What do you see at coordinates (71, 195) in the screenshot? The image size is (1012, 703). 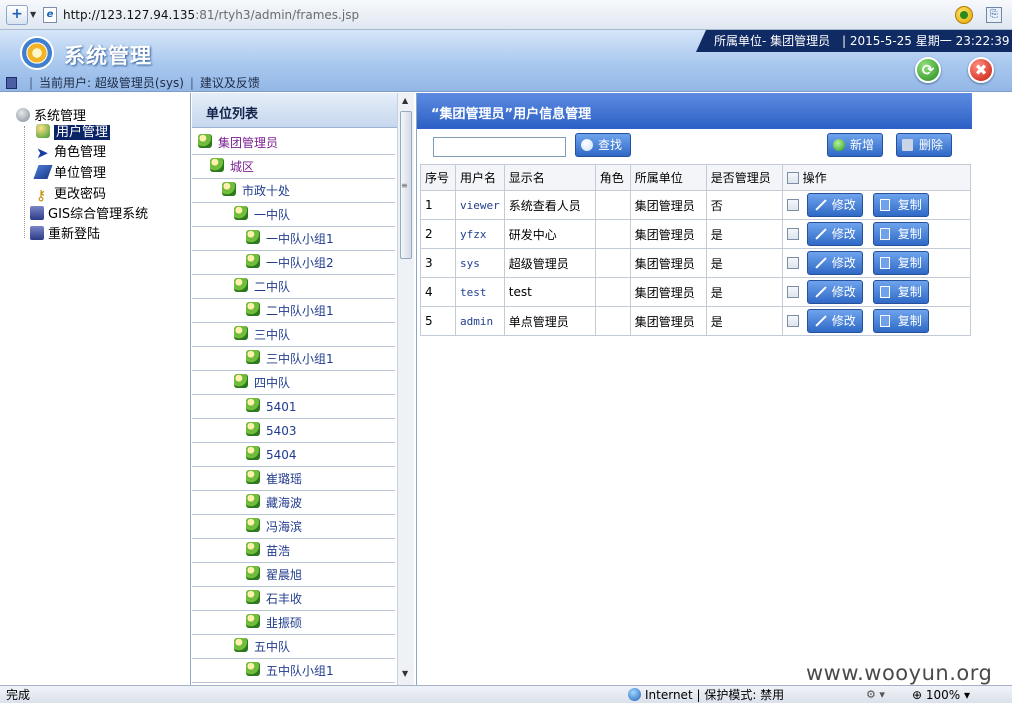 I see `nav-item-change-password: ⚷ 更改密码` at bounding box center [71, 195].